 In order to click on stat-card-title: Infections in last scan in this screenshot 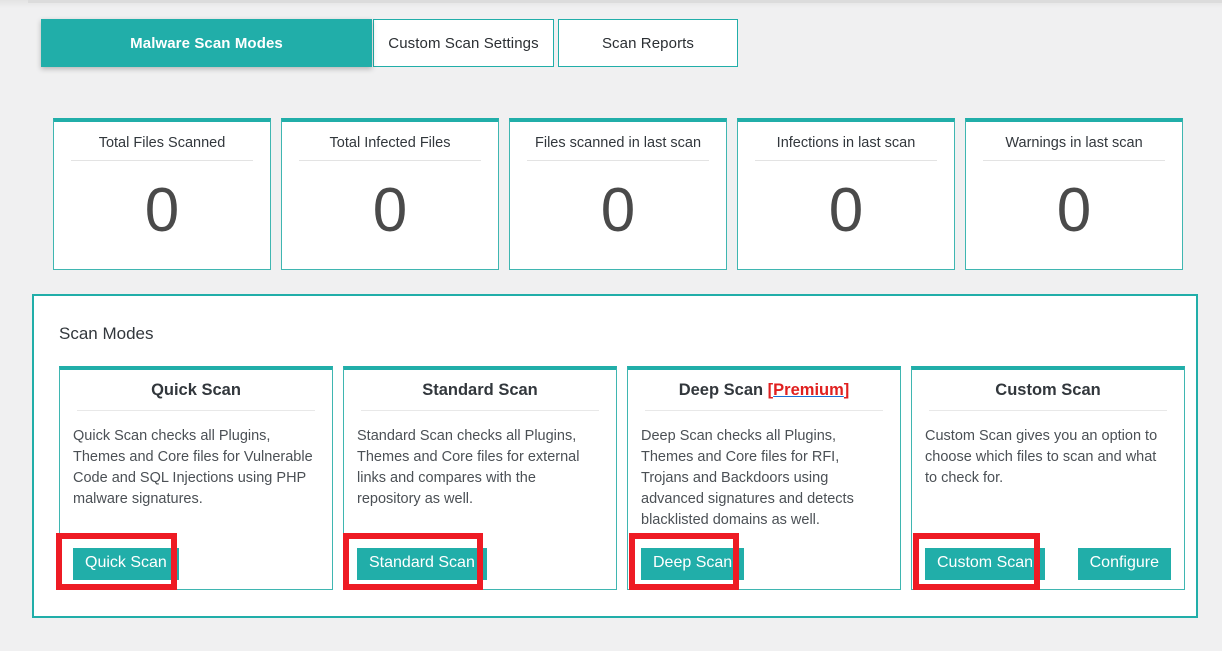, I will do `click(846, 143)`.